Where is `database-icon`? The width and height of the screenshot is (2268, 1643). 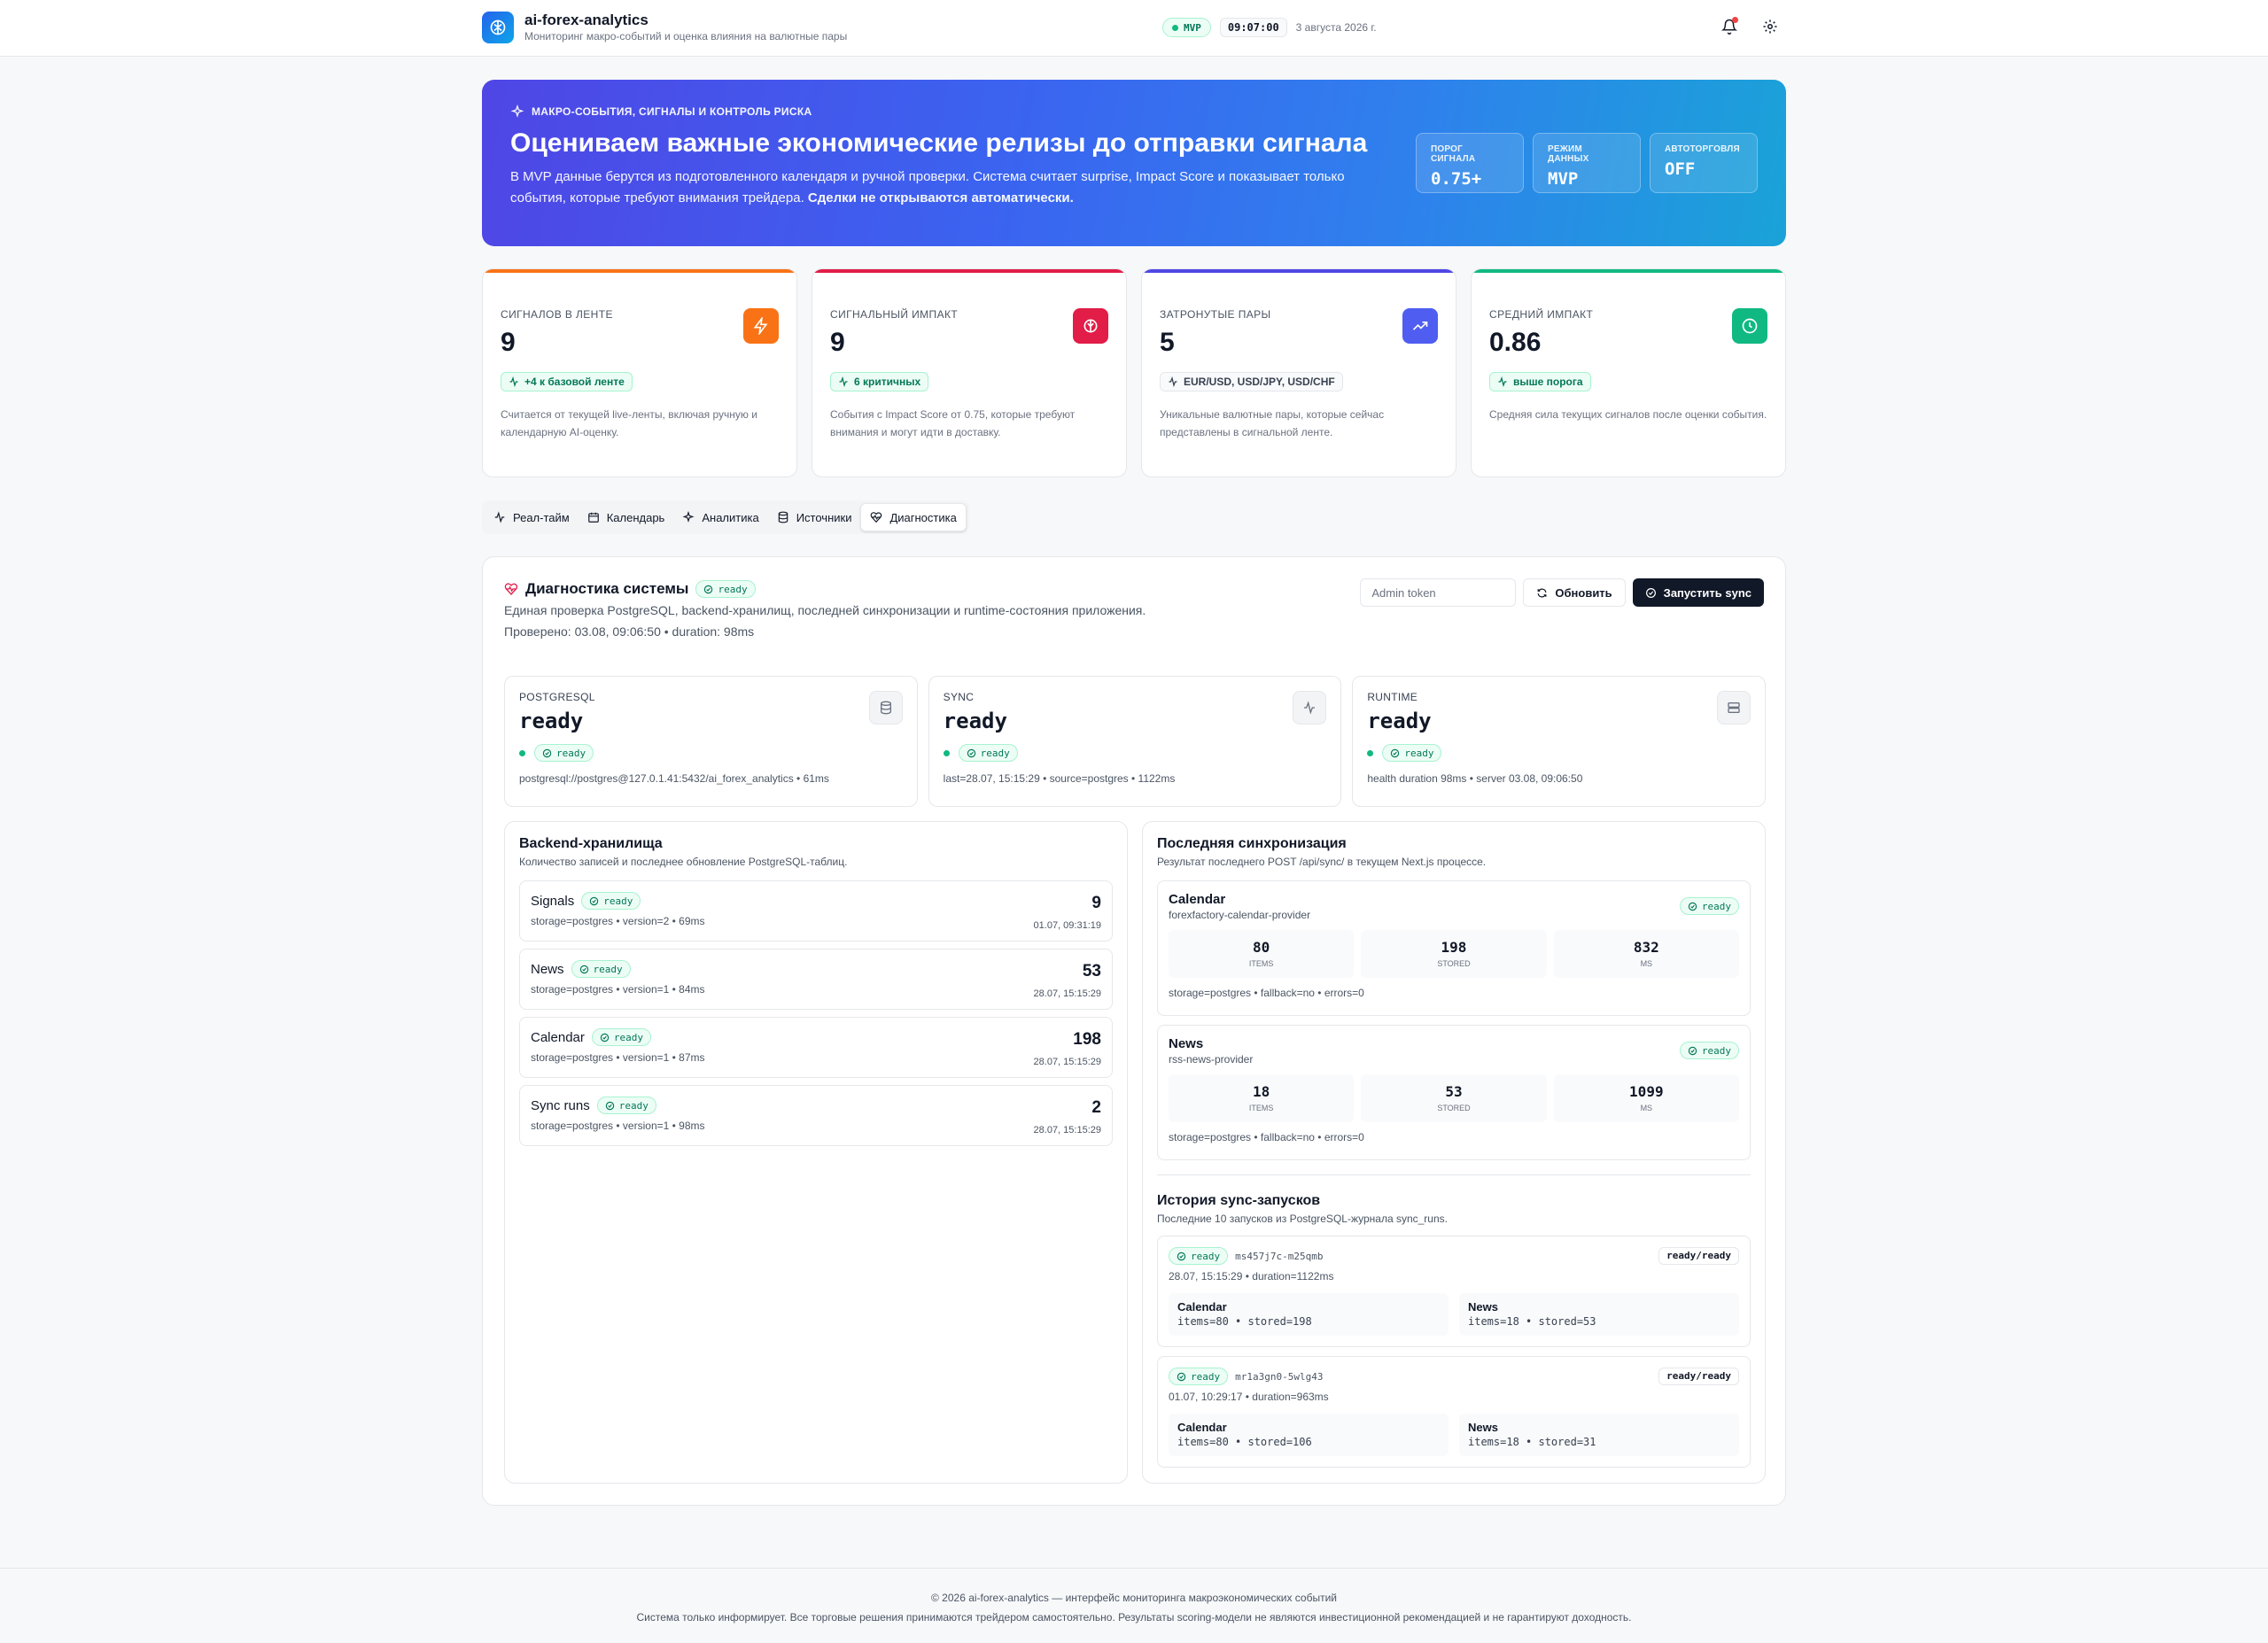 database-icon is located at coordinates (885, 708).